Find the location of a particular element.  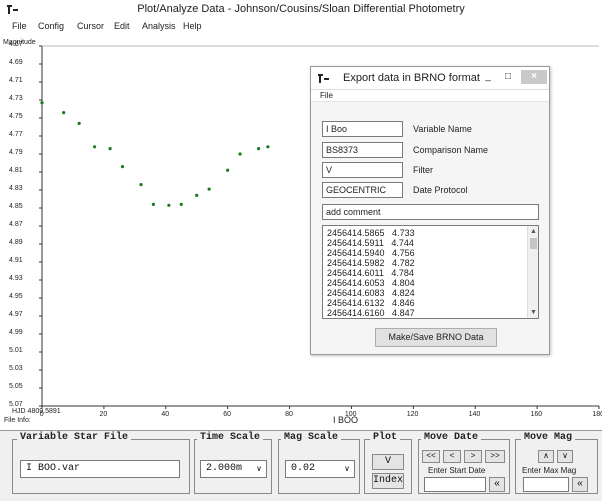

plot-group-title: Plot is located at coordinates (385, 437).